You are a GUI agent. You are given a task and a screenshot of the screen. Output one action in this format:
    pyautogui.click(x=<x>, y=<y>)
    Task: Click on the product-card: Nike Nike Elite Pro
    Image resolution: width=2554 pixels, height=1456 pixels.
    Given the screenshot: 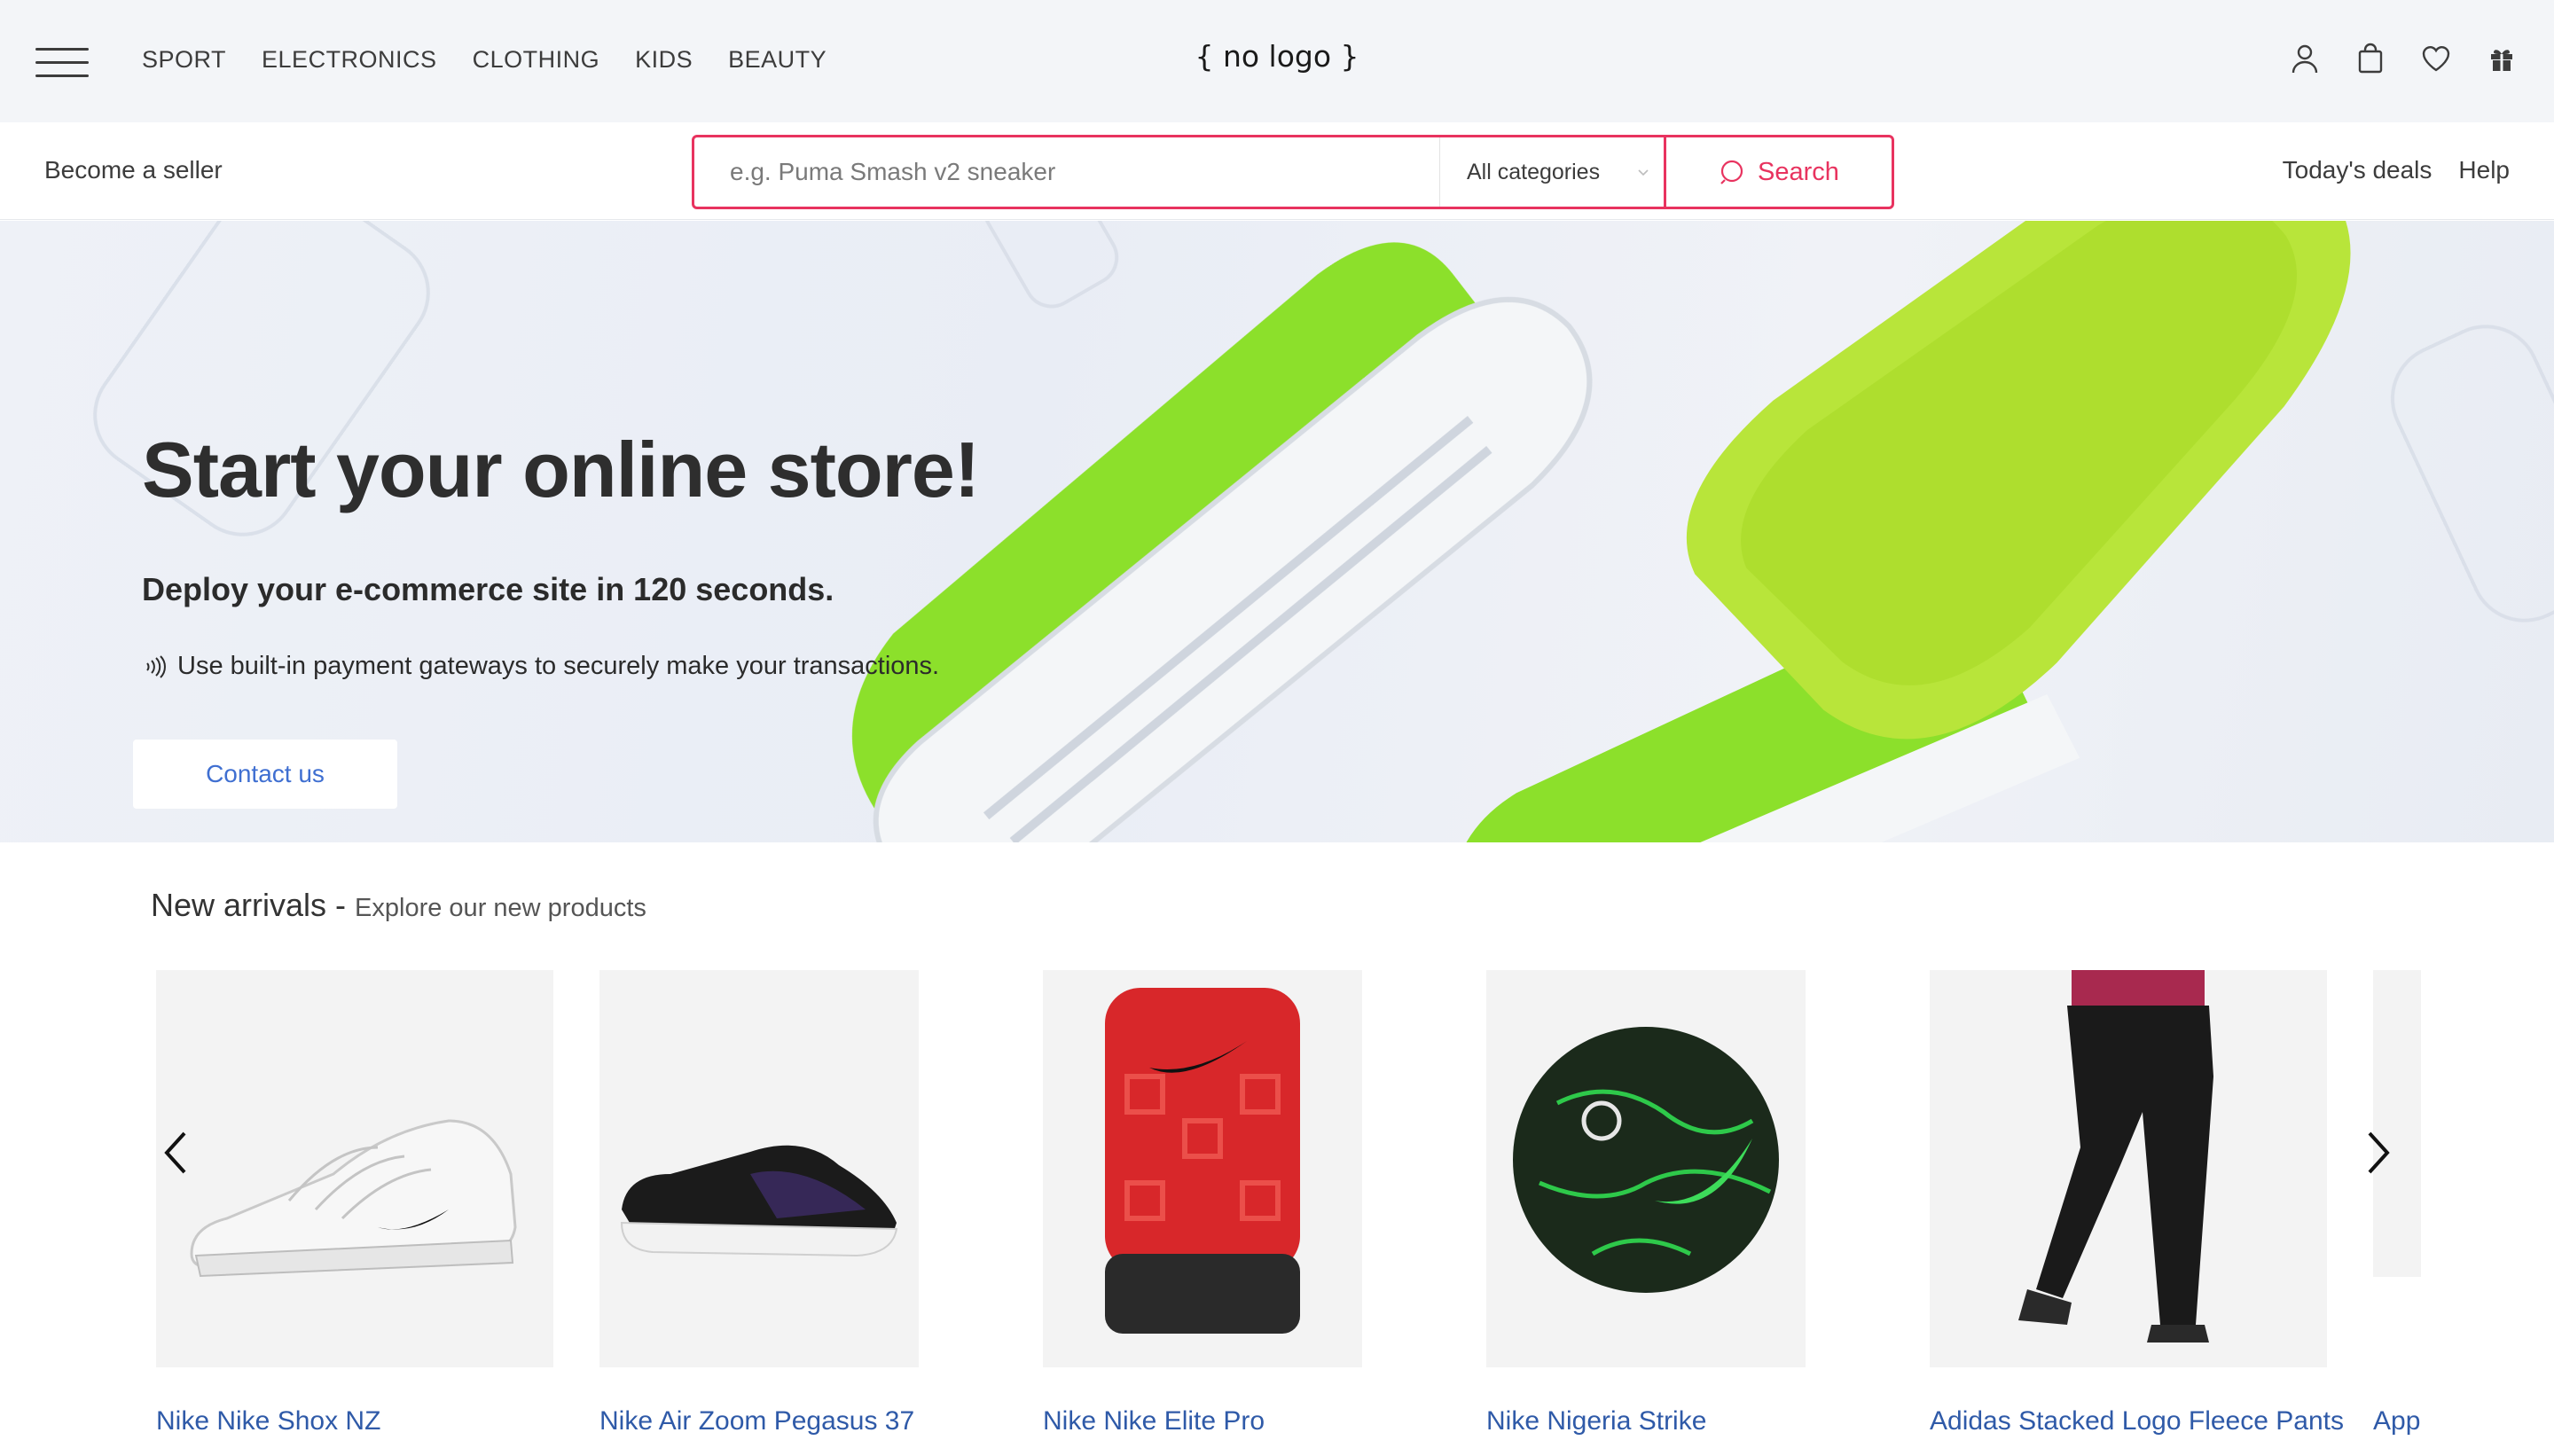 What is the action you would take?
    pyautogui.click(x=1202, y=1203)
    